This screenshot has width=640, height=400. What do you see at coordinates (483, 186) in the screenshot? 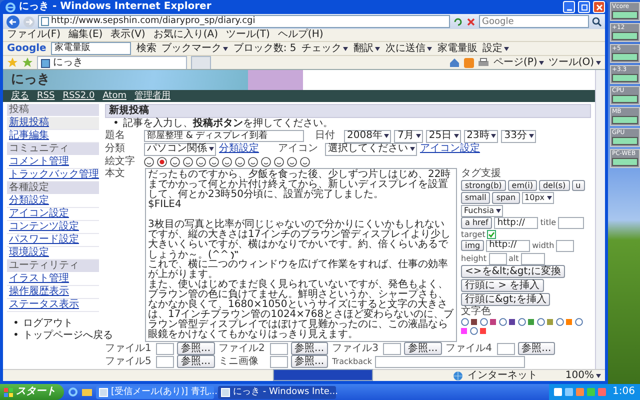
I see `tag-button: strong(b)` at bounding box center [483, 186].